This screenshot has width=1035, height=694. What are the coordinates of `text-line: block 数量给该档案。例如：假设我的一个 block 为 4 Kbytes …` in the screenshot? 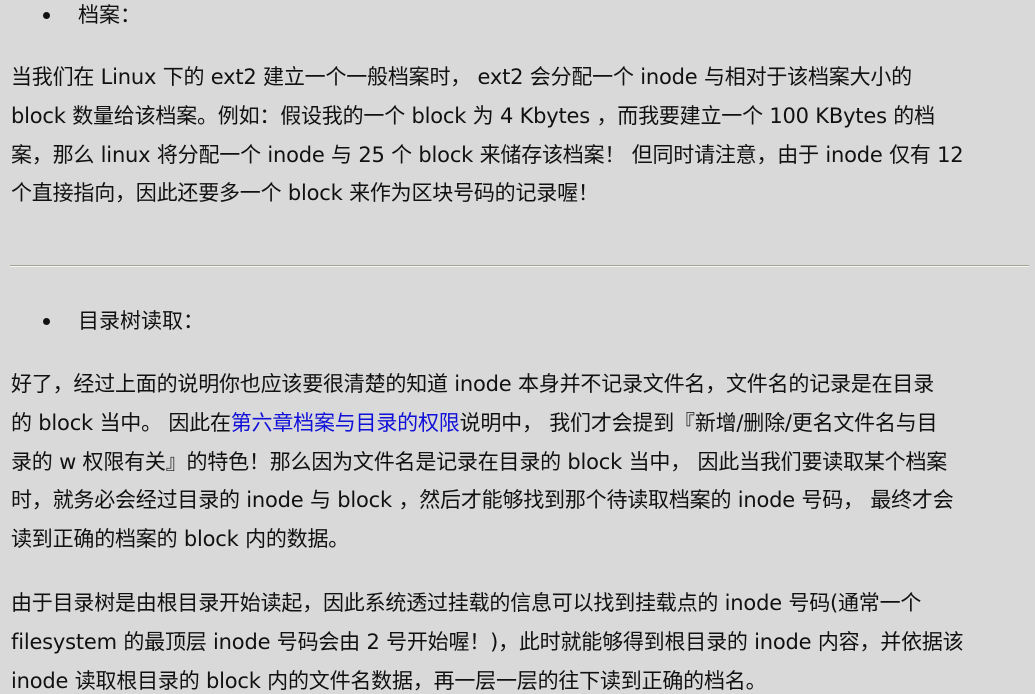 It's located at (473, 115).